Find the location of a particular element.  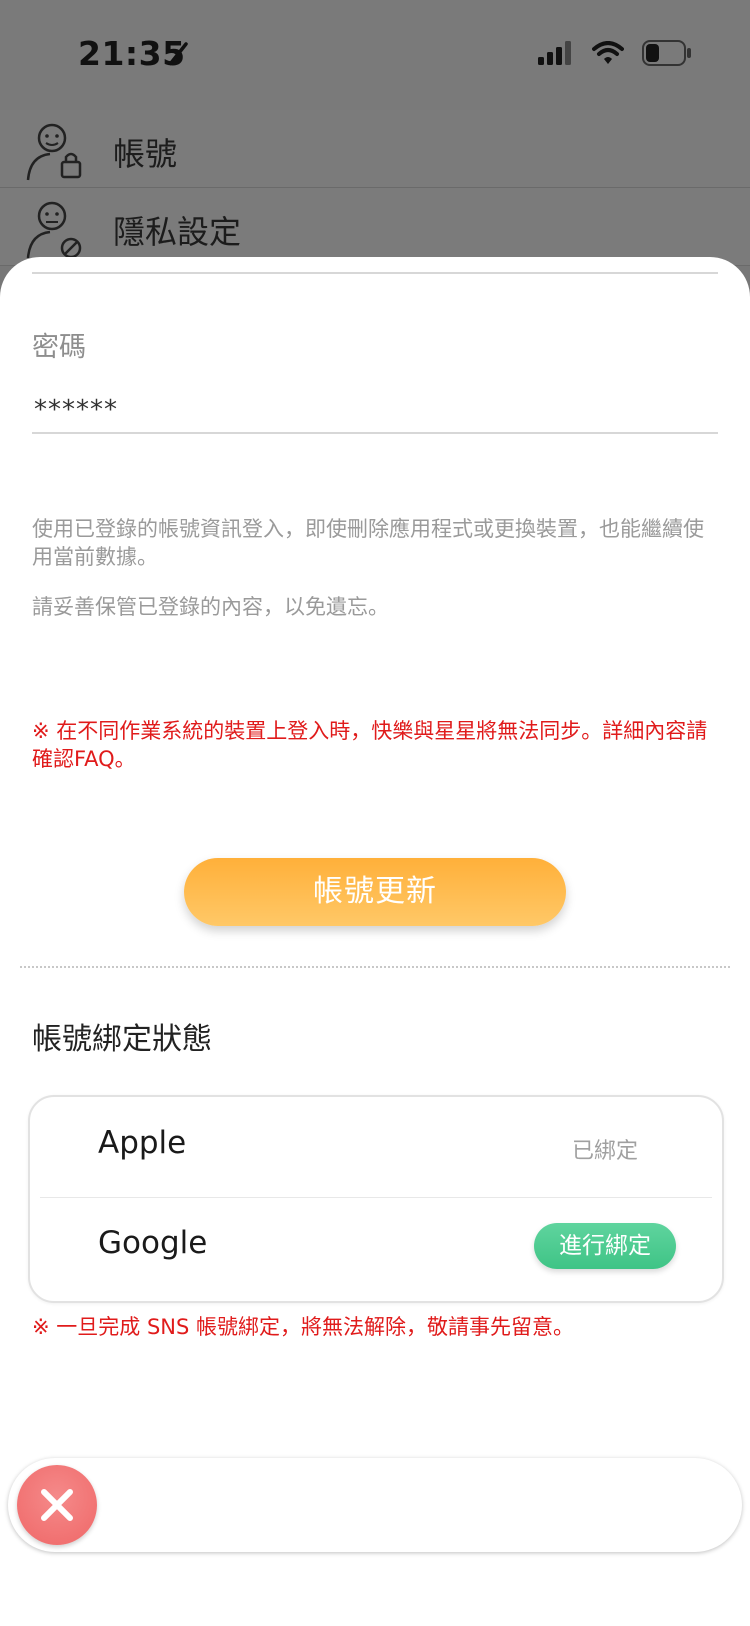

sns-warning: ※ 一旦完成 SNS 帳號綁定，將無法解除，敬請事先留意。 is located at coordinates (303, 1327).